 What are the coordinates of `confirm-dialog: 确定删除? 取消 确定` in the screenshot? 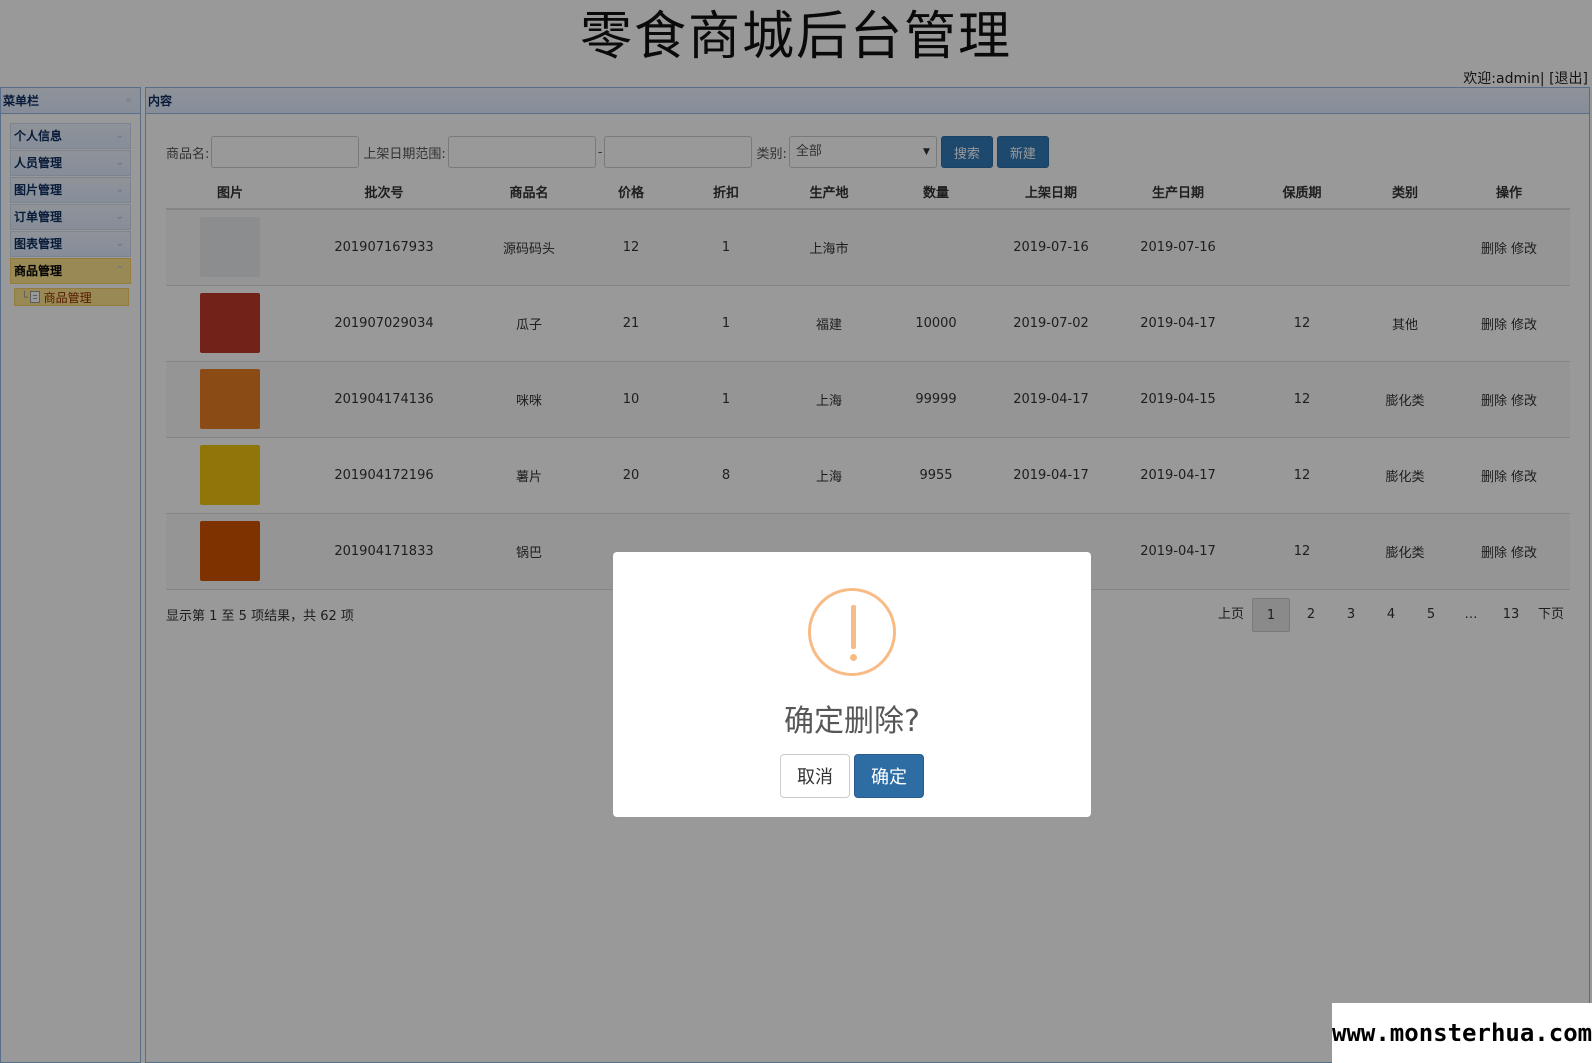 It's located at (852, 684).